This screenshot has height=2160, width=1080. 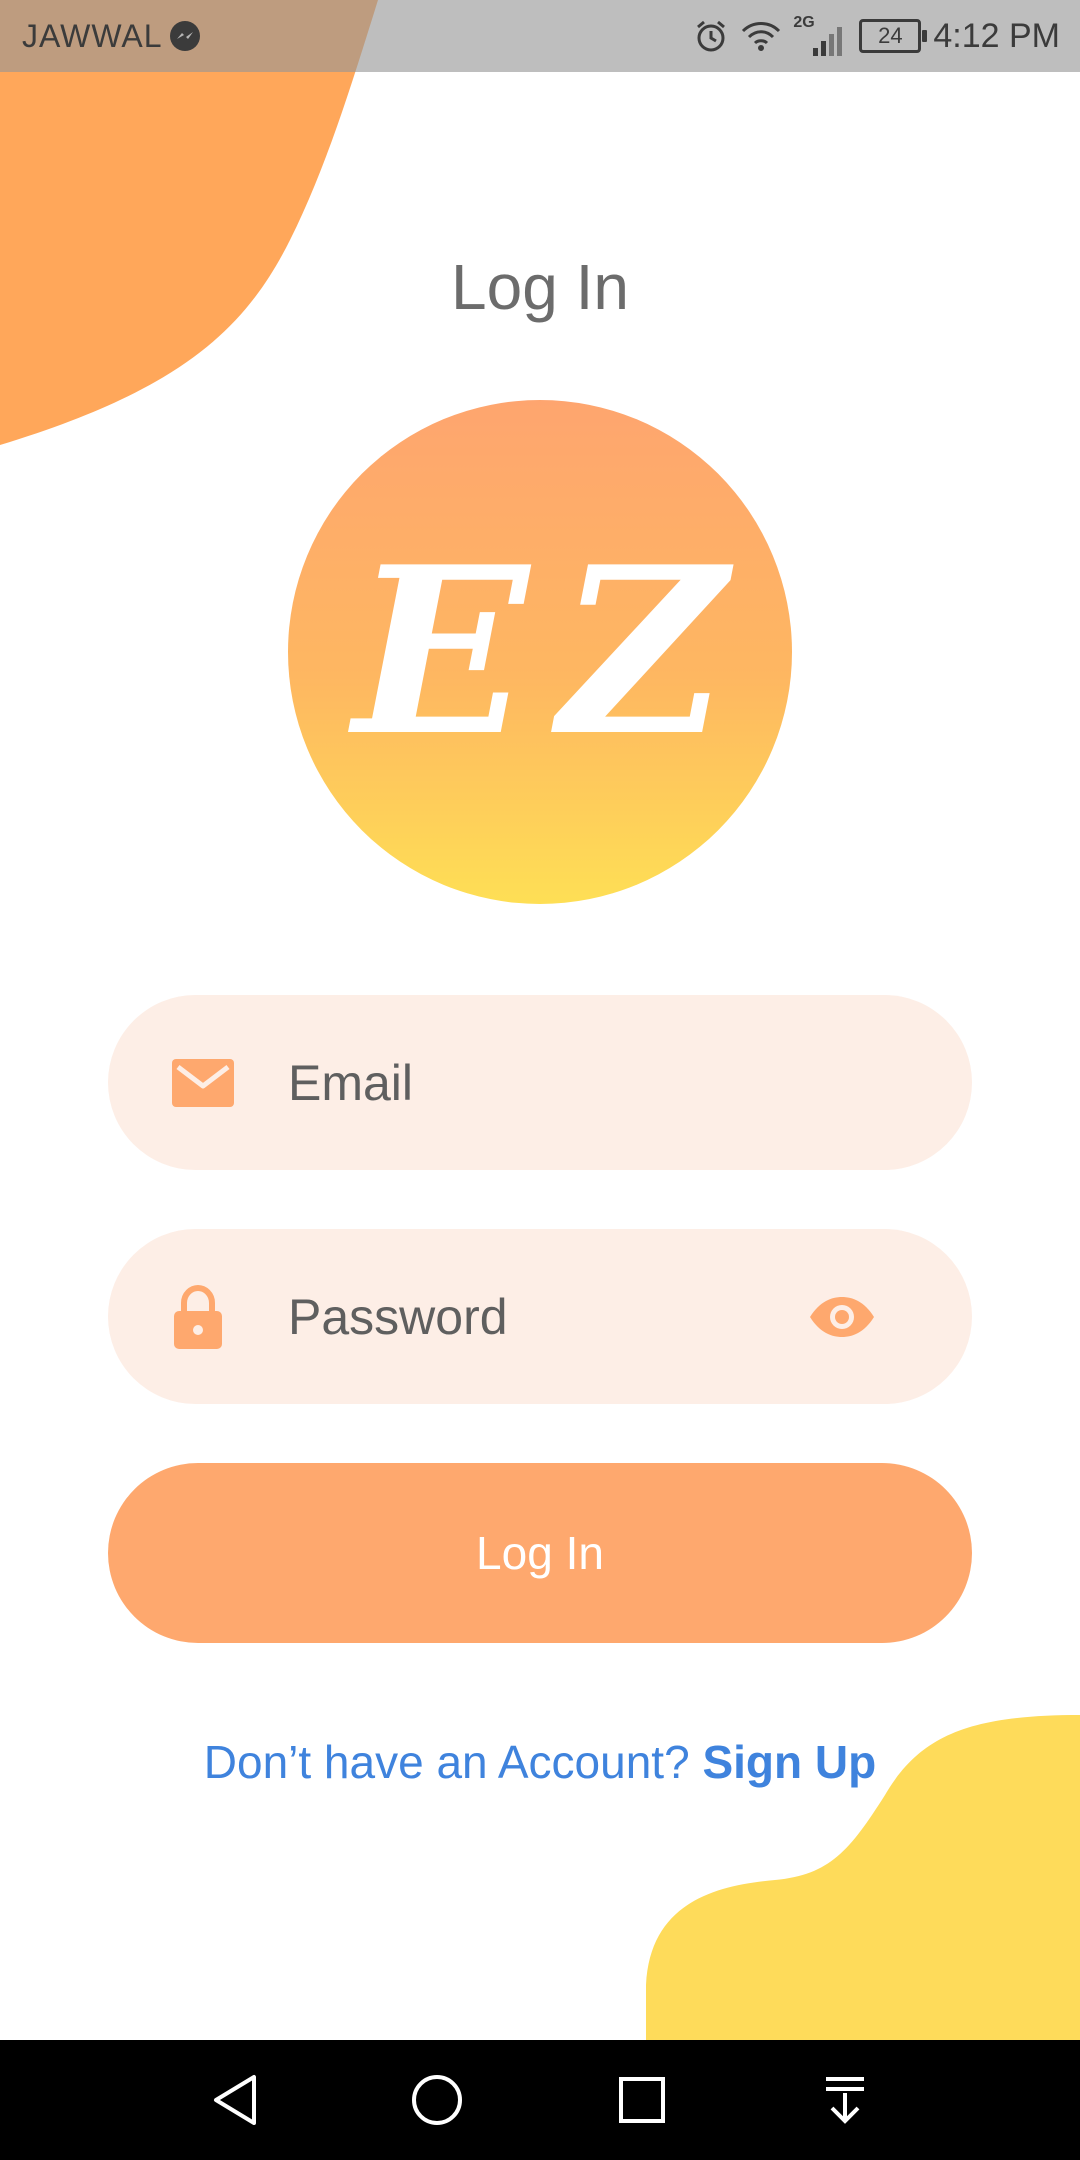 I want to click on battery-icon: 24, so click(x=893, y=36).